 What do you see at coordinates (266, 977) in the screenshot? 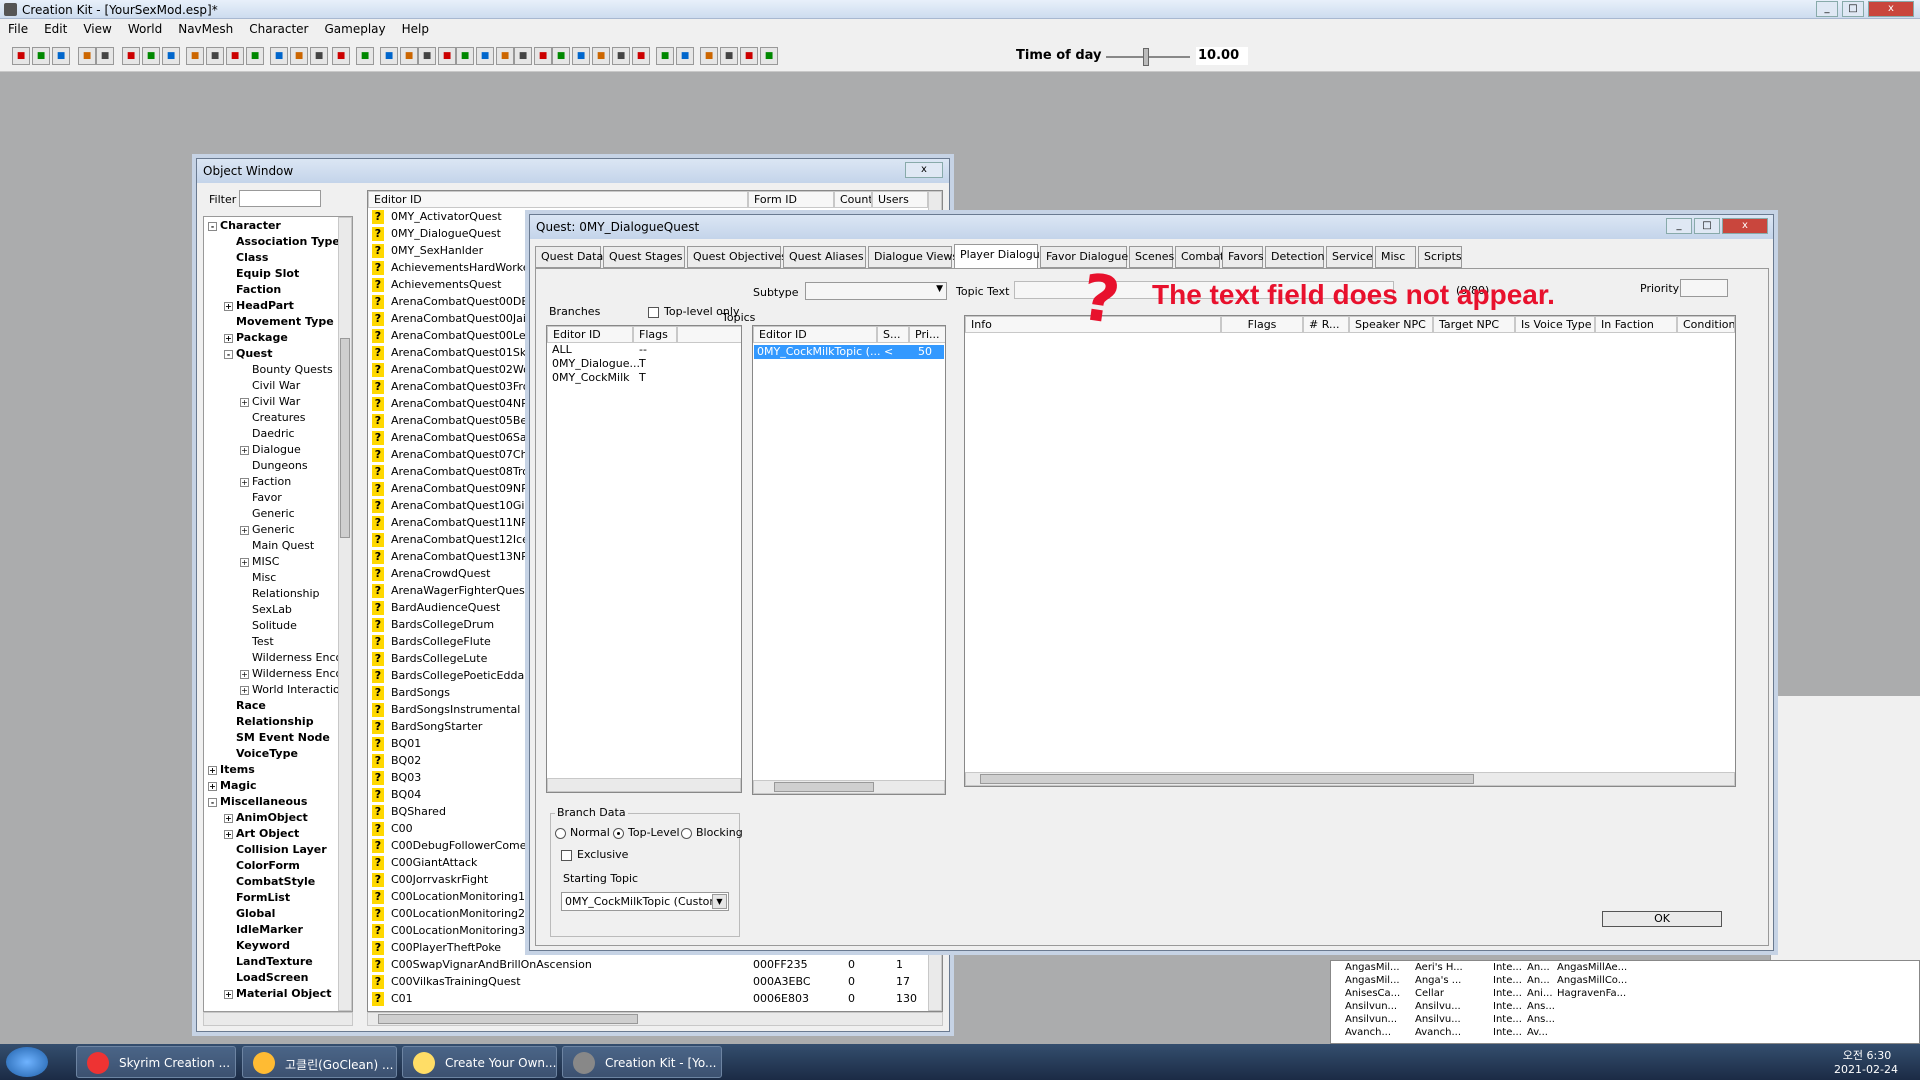
I see `tree-item: LoadScreen` at bounding box center [266, 977].